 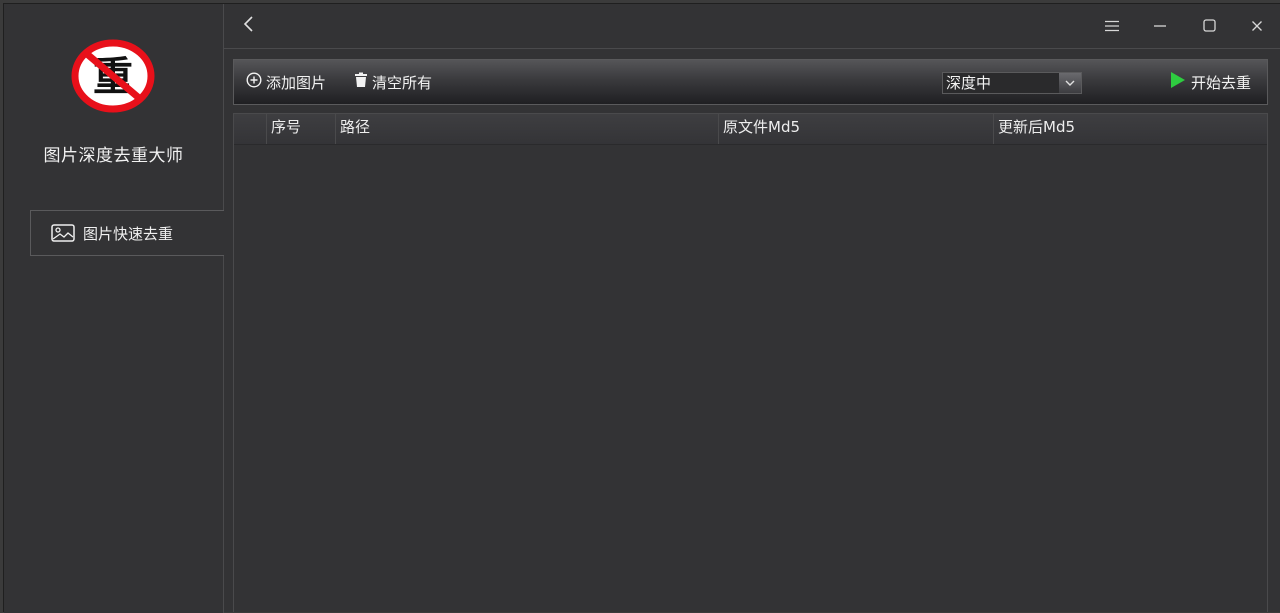 What do you see at coordinates (113, 156) in the screenshot?
I see `app-title: 图片深度去重大师` at bounding box center [113, 156].